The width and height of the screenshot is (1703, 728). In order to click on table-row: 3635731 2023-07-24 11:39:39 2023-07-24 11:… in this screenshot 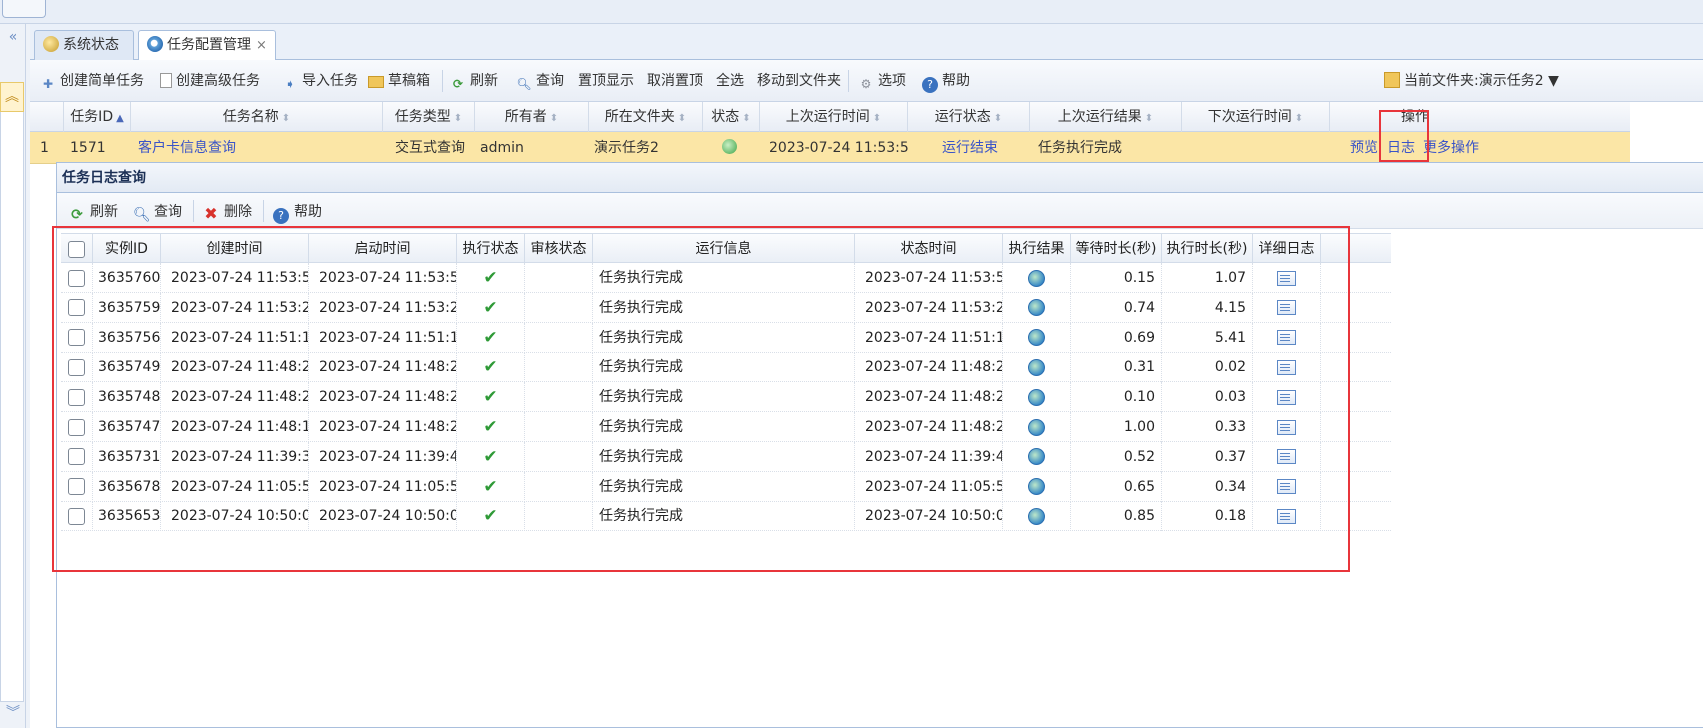, I will do `click(726, 456)`.